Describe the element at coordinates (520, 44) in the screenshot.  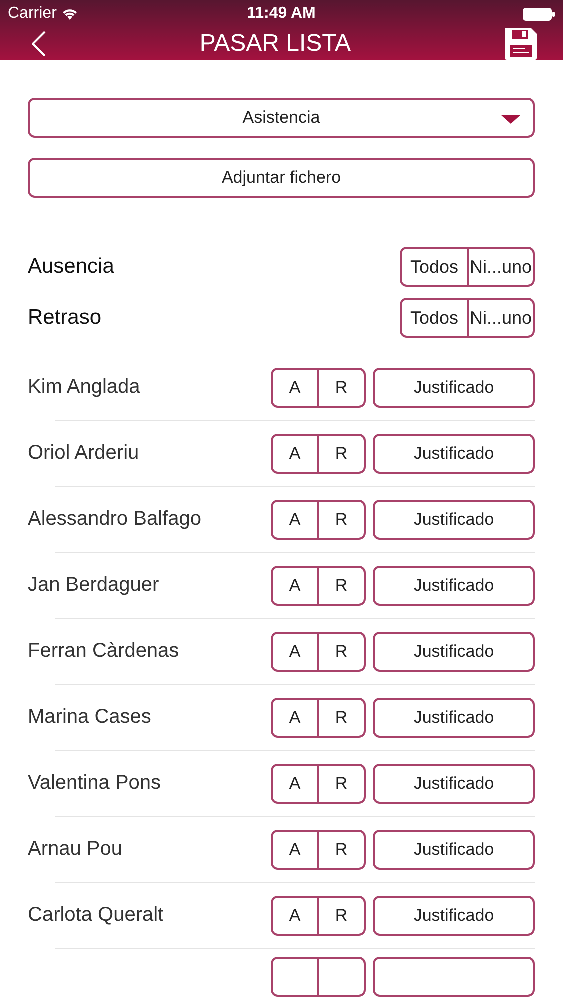
I see `save-icon` at that location.